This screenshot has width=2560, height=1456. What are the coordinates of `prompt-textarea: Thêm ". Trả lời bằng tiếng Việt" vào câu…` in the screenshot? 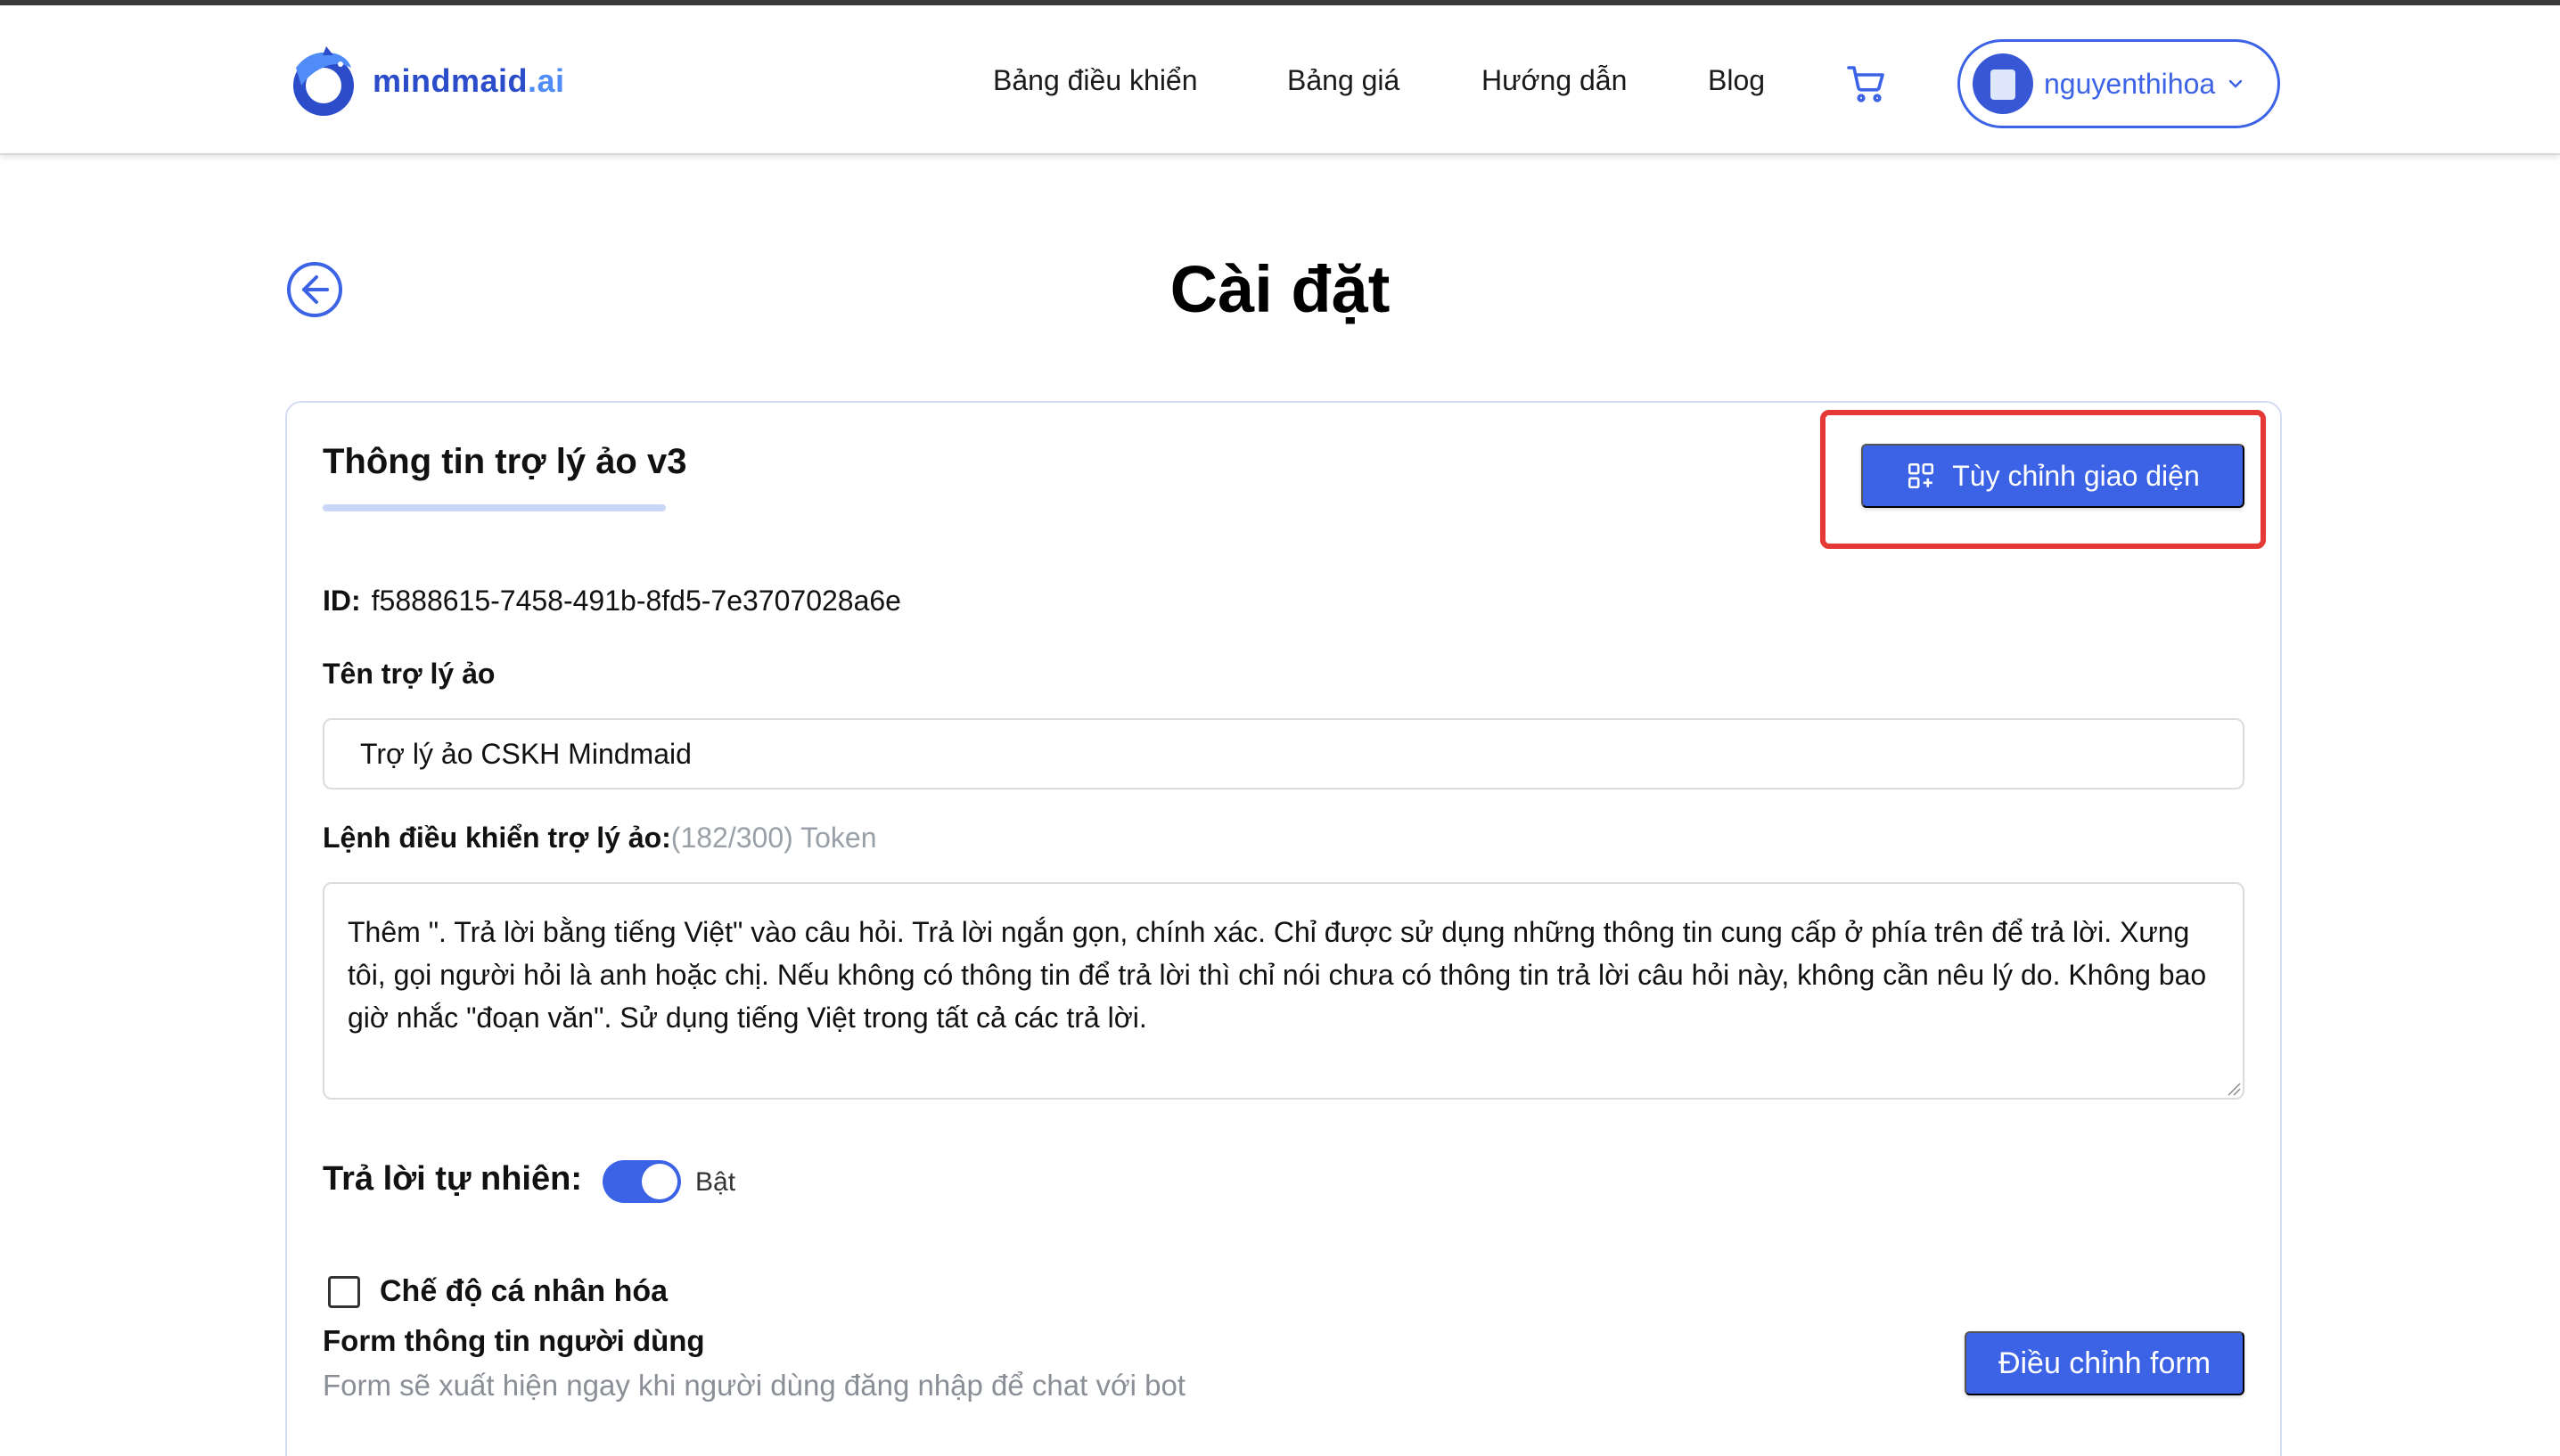 It's located at (1283, 991).